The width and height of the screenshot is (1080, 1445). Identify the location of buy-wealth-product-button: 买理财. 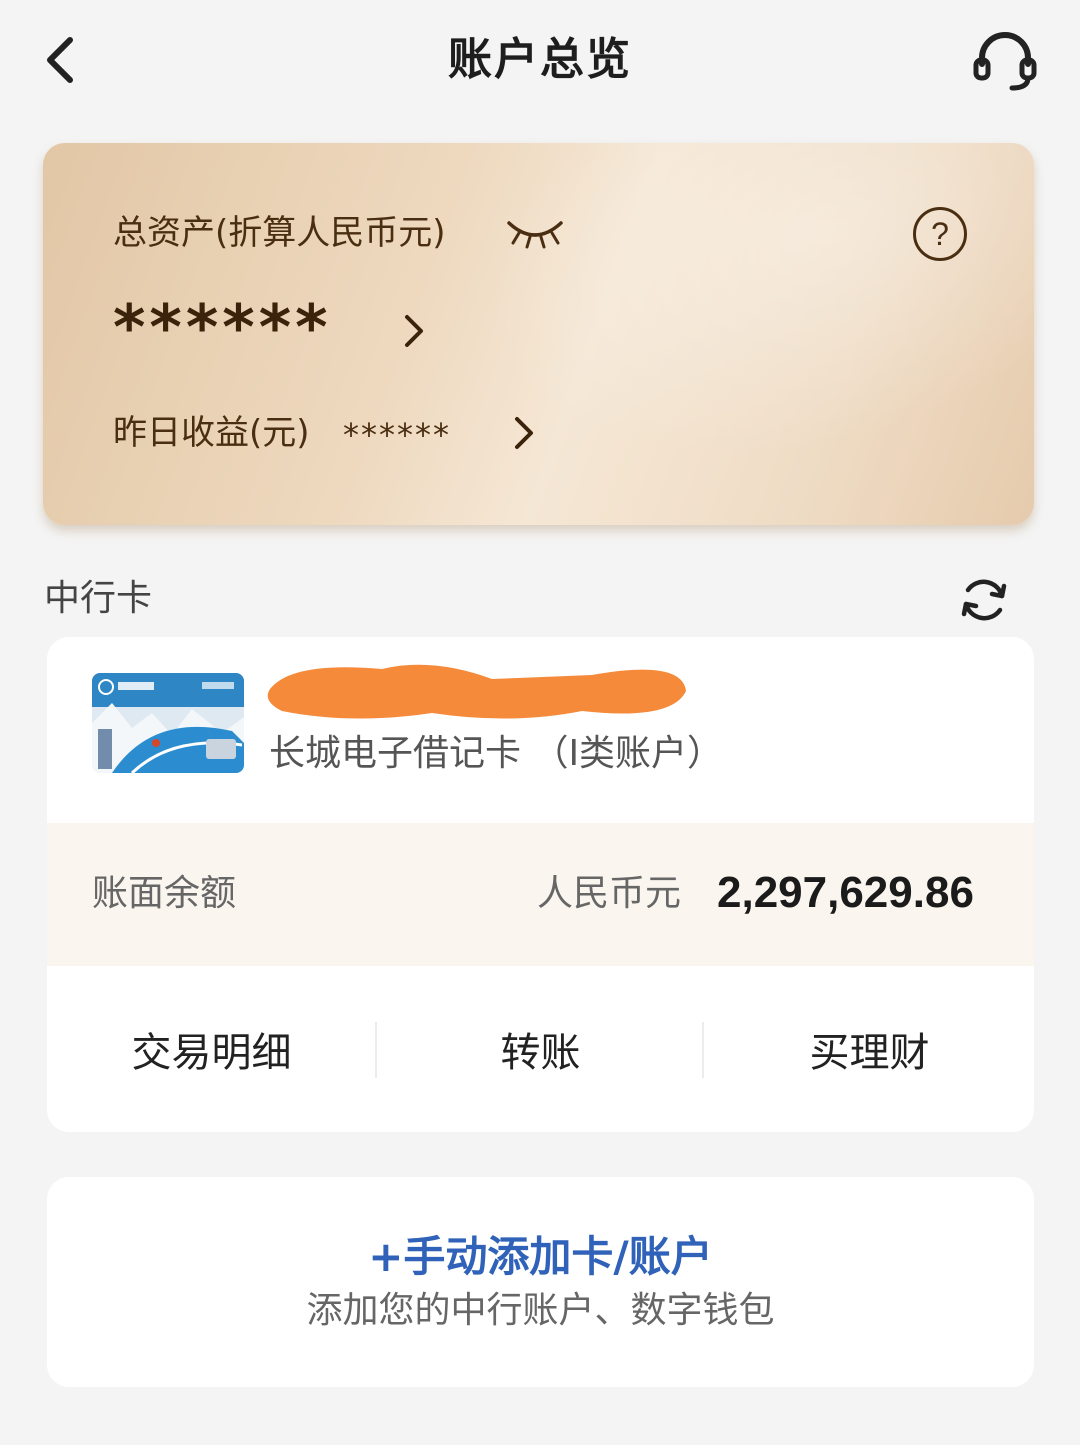
(869, 1049).